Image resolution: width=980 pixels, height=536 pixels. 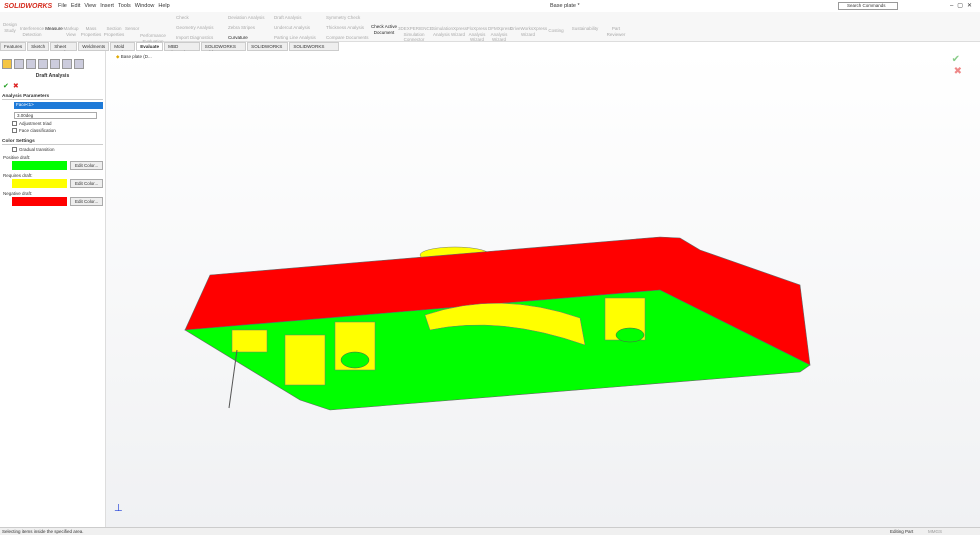 I want to click on dfmxpress-button: DFMXpress Analysis Wizard, so click(x=500, y=34).